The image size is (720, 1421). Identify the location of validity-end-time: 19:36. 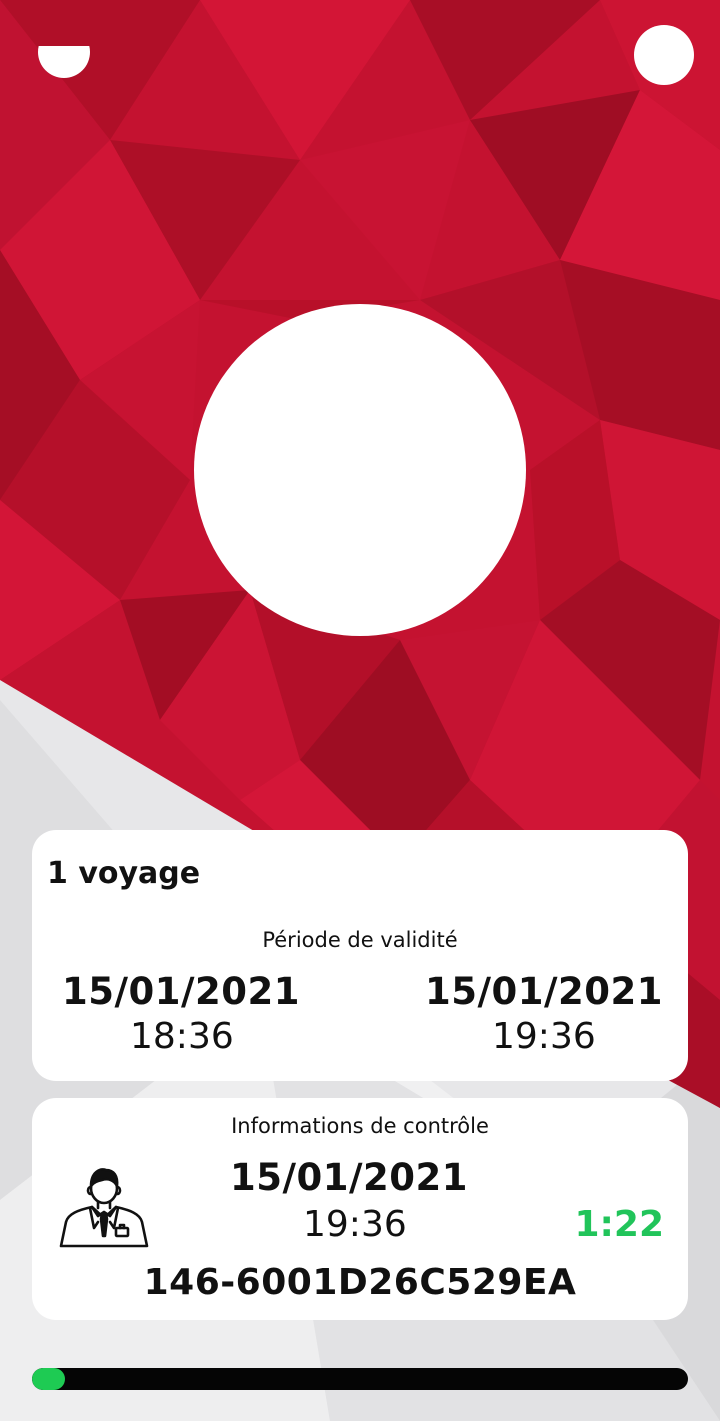
(544, 1036).